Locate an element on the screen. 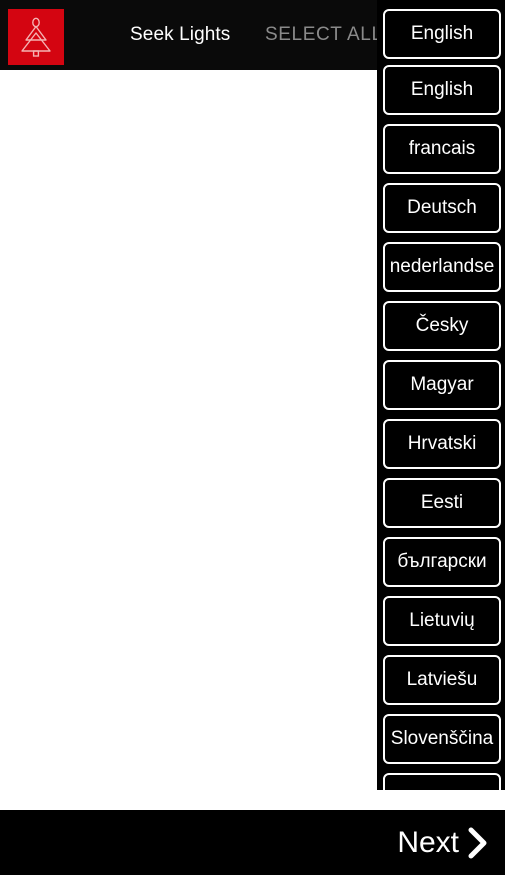 Image resolution: width=505 pixels, height=875 pixels. next-button: Next is located at coordinates (444, 843).